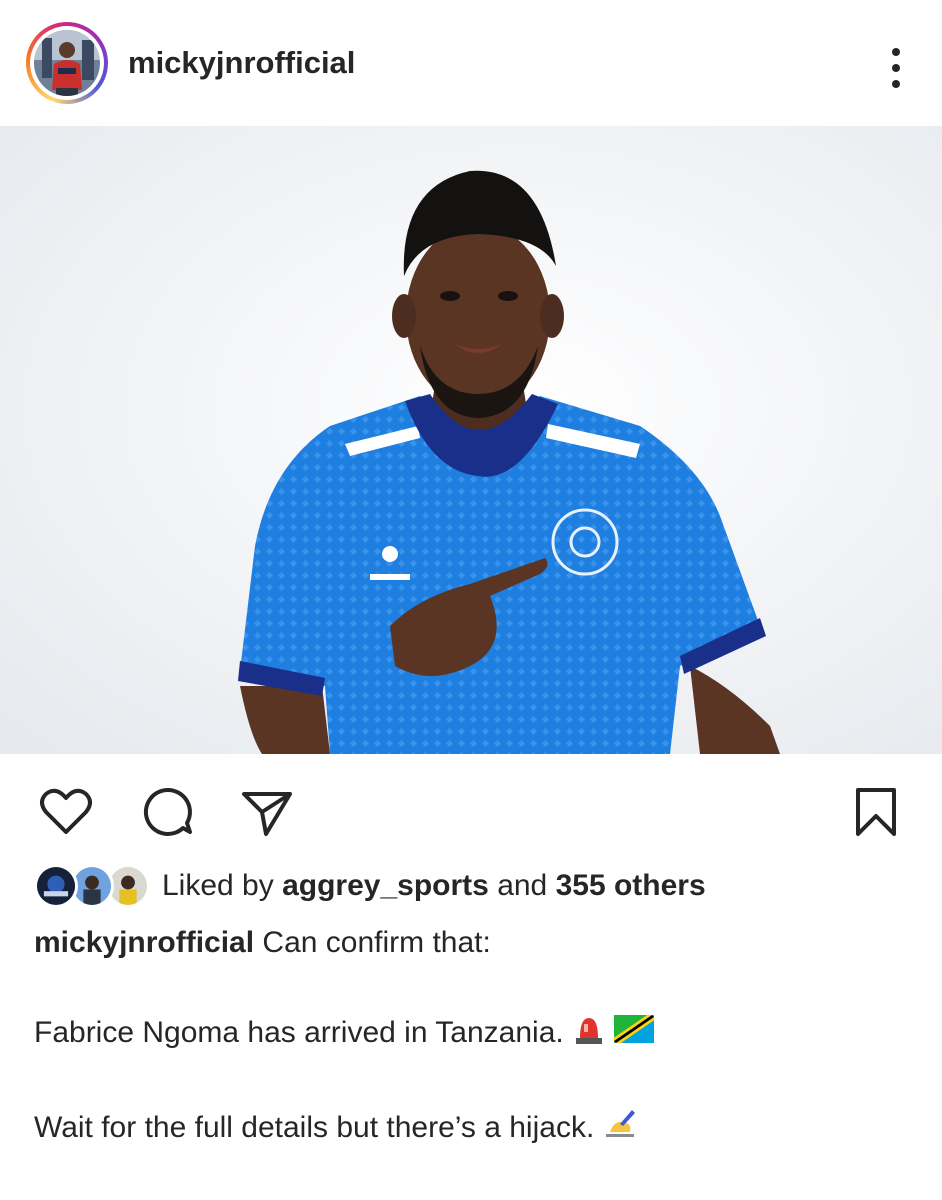  I want to click on profile-avatar, so click(67, 63).